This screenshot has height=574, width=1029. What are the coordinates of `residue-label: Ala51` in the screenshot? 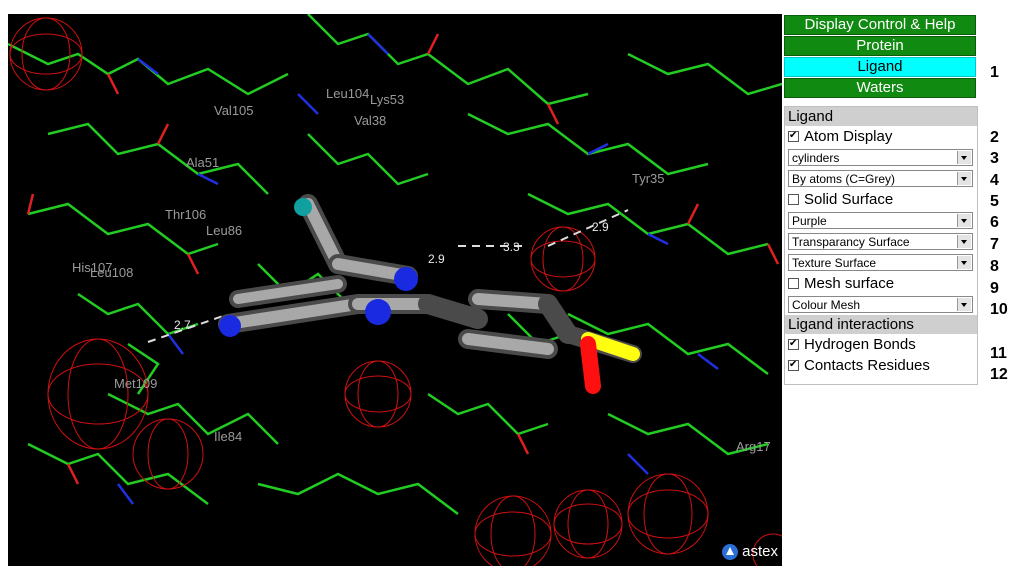 It's located at (203, 162).